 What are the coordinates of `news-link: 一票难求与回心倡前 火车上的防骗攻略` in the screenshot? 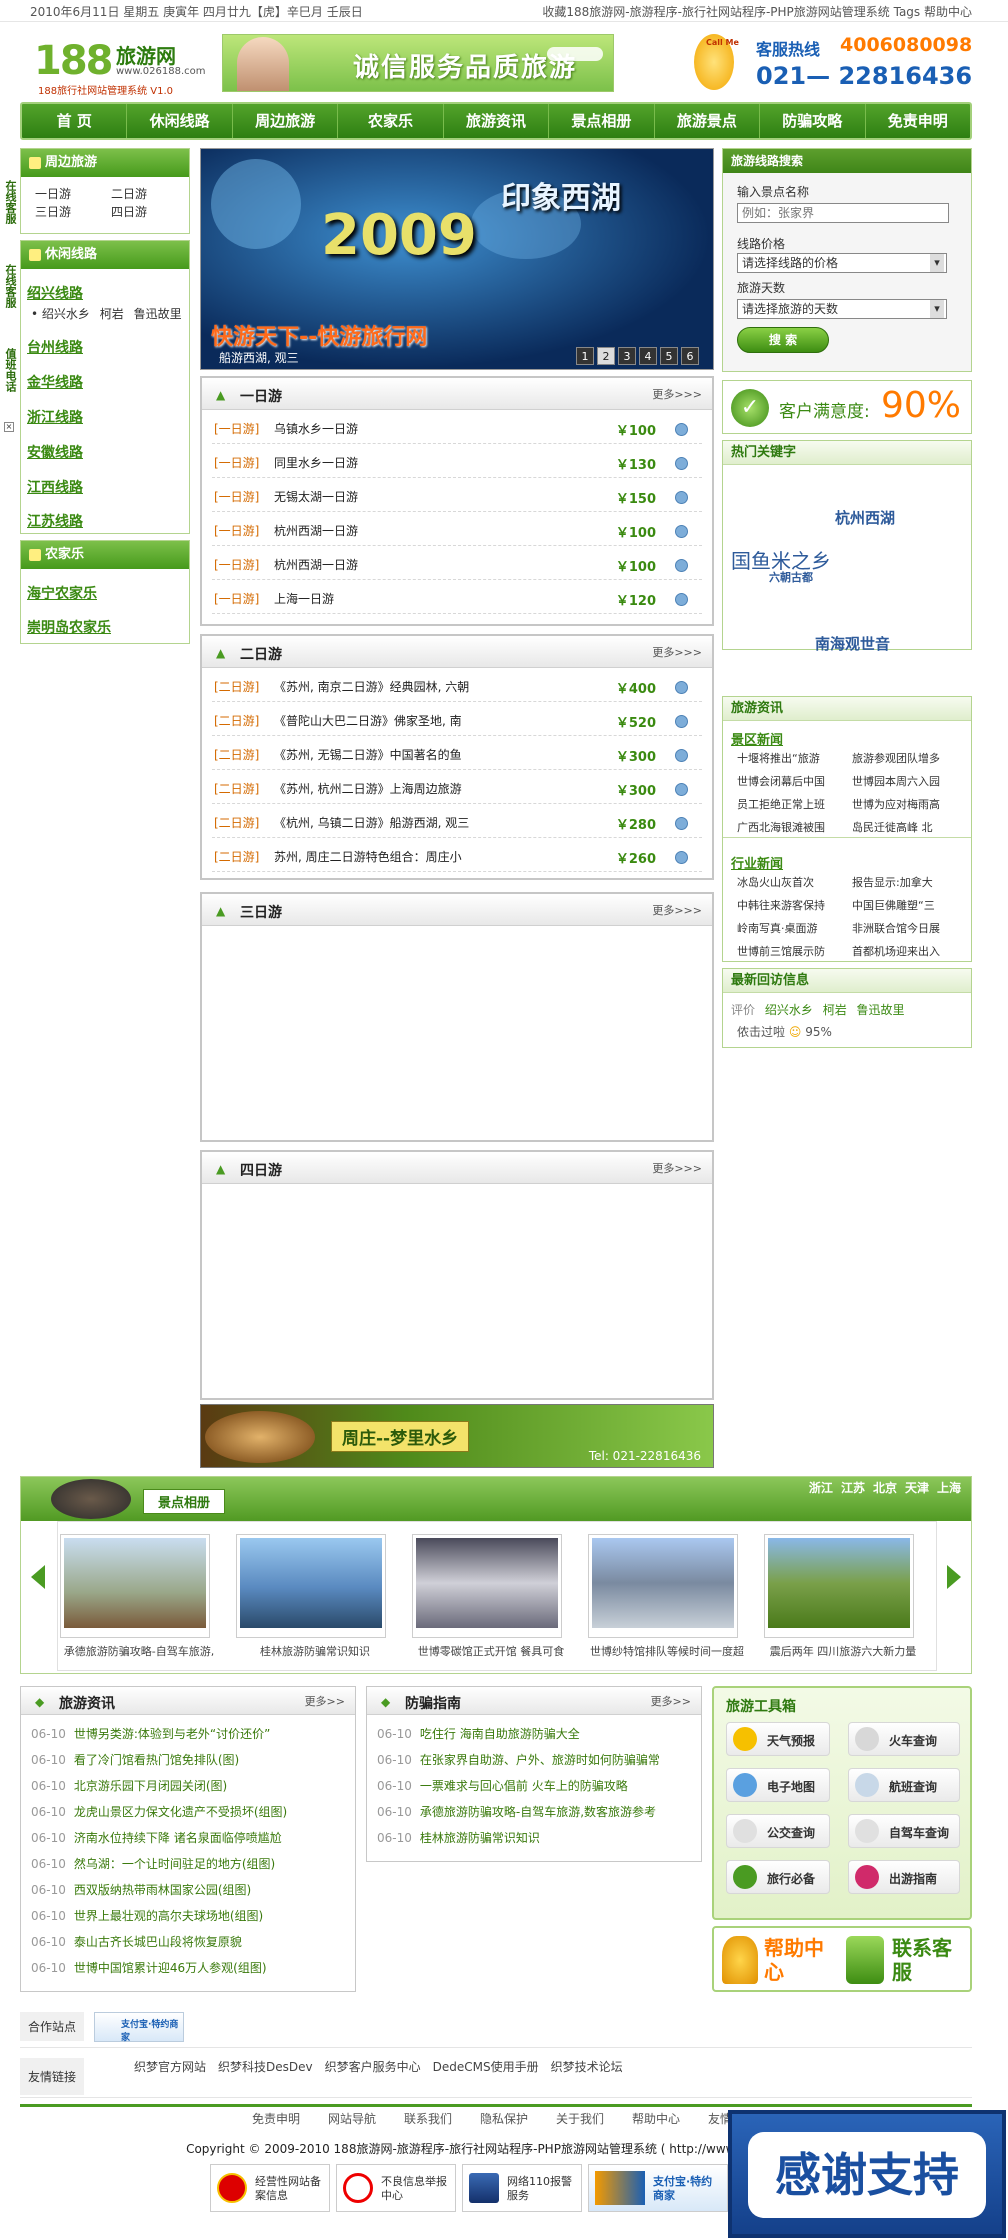 It's located at (524, 1786).